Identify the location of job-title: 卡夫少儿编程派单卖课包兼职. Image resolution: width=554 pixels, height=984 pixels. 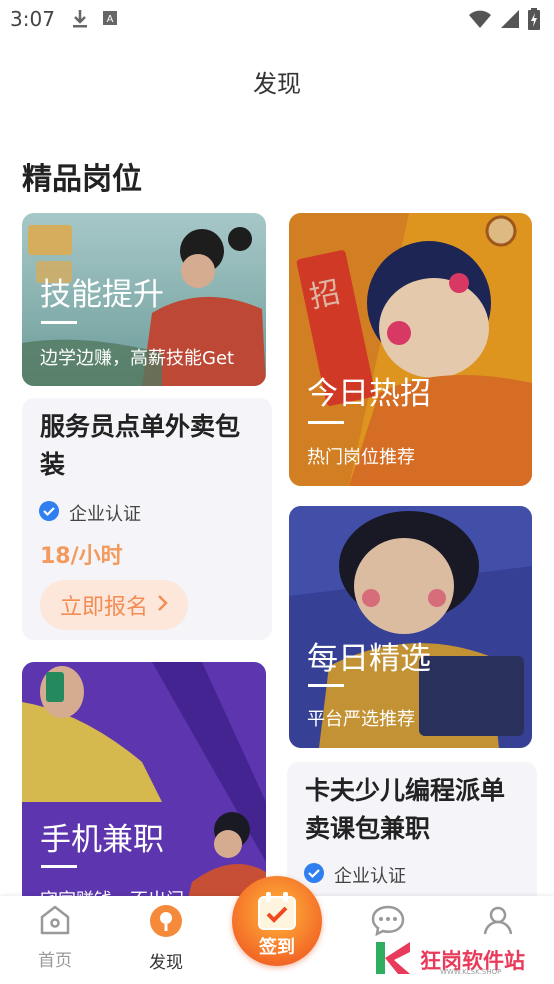
(405, 809).